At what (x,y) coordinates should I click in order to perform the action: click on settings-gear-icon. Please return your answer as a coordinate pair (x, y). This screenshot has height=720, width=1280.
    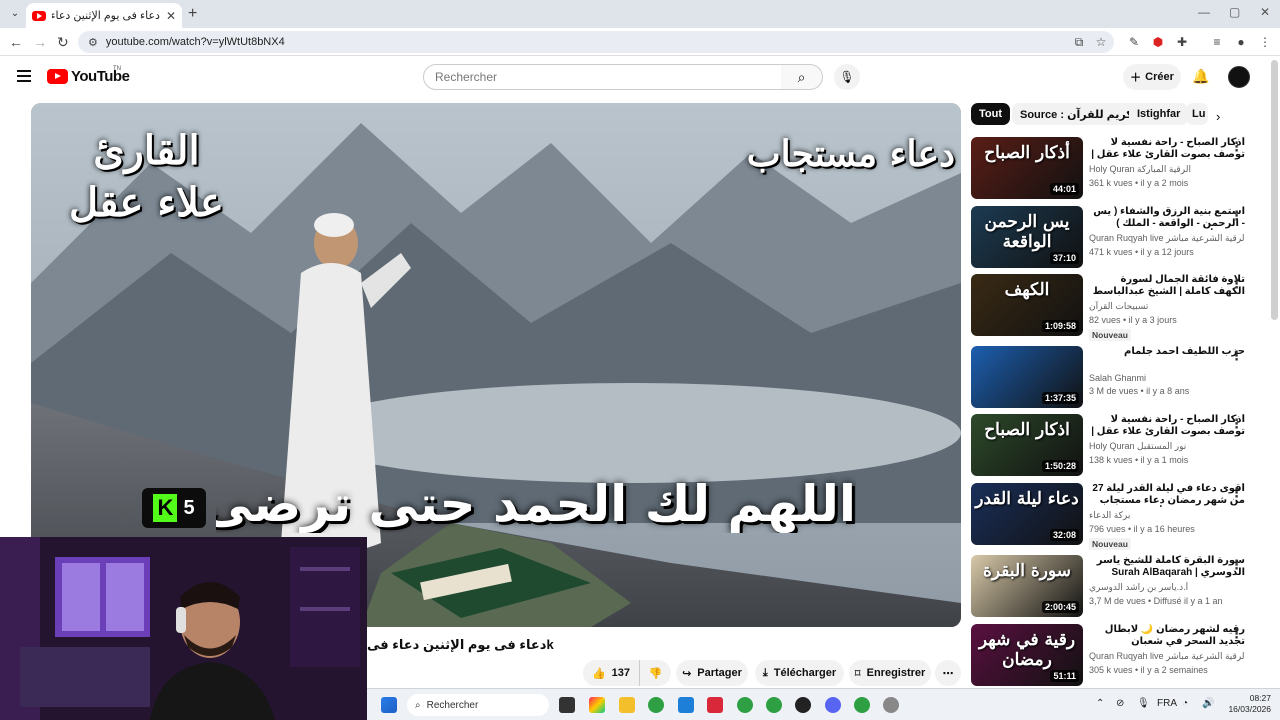
    Looking at the image, I should click on (891, 705).